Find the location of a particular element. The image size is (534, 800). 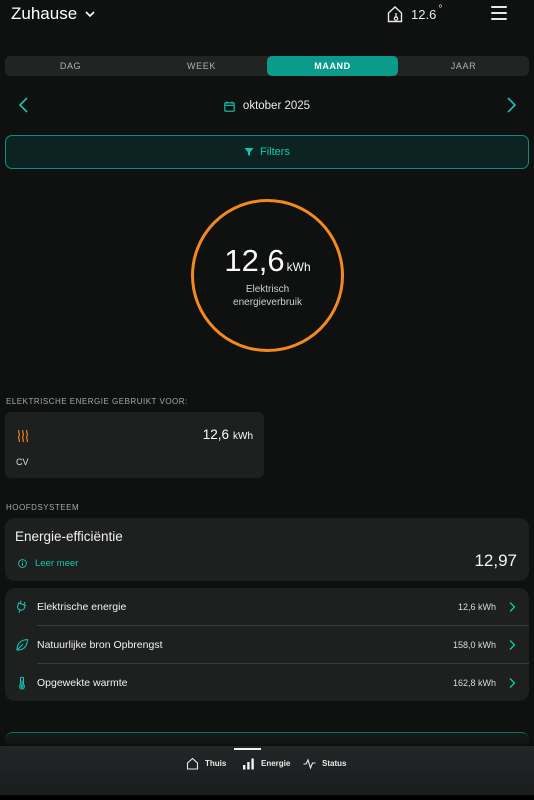

filters-label: Filters is located at coordinates (275, 152).